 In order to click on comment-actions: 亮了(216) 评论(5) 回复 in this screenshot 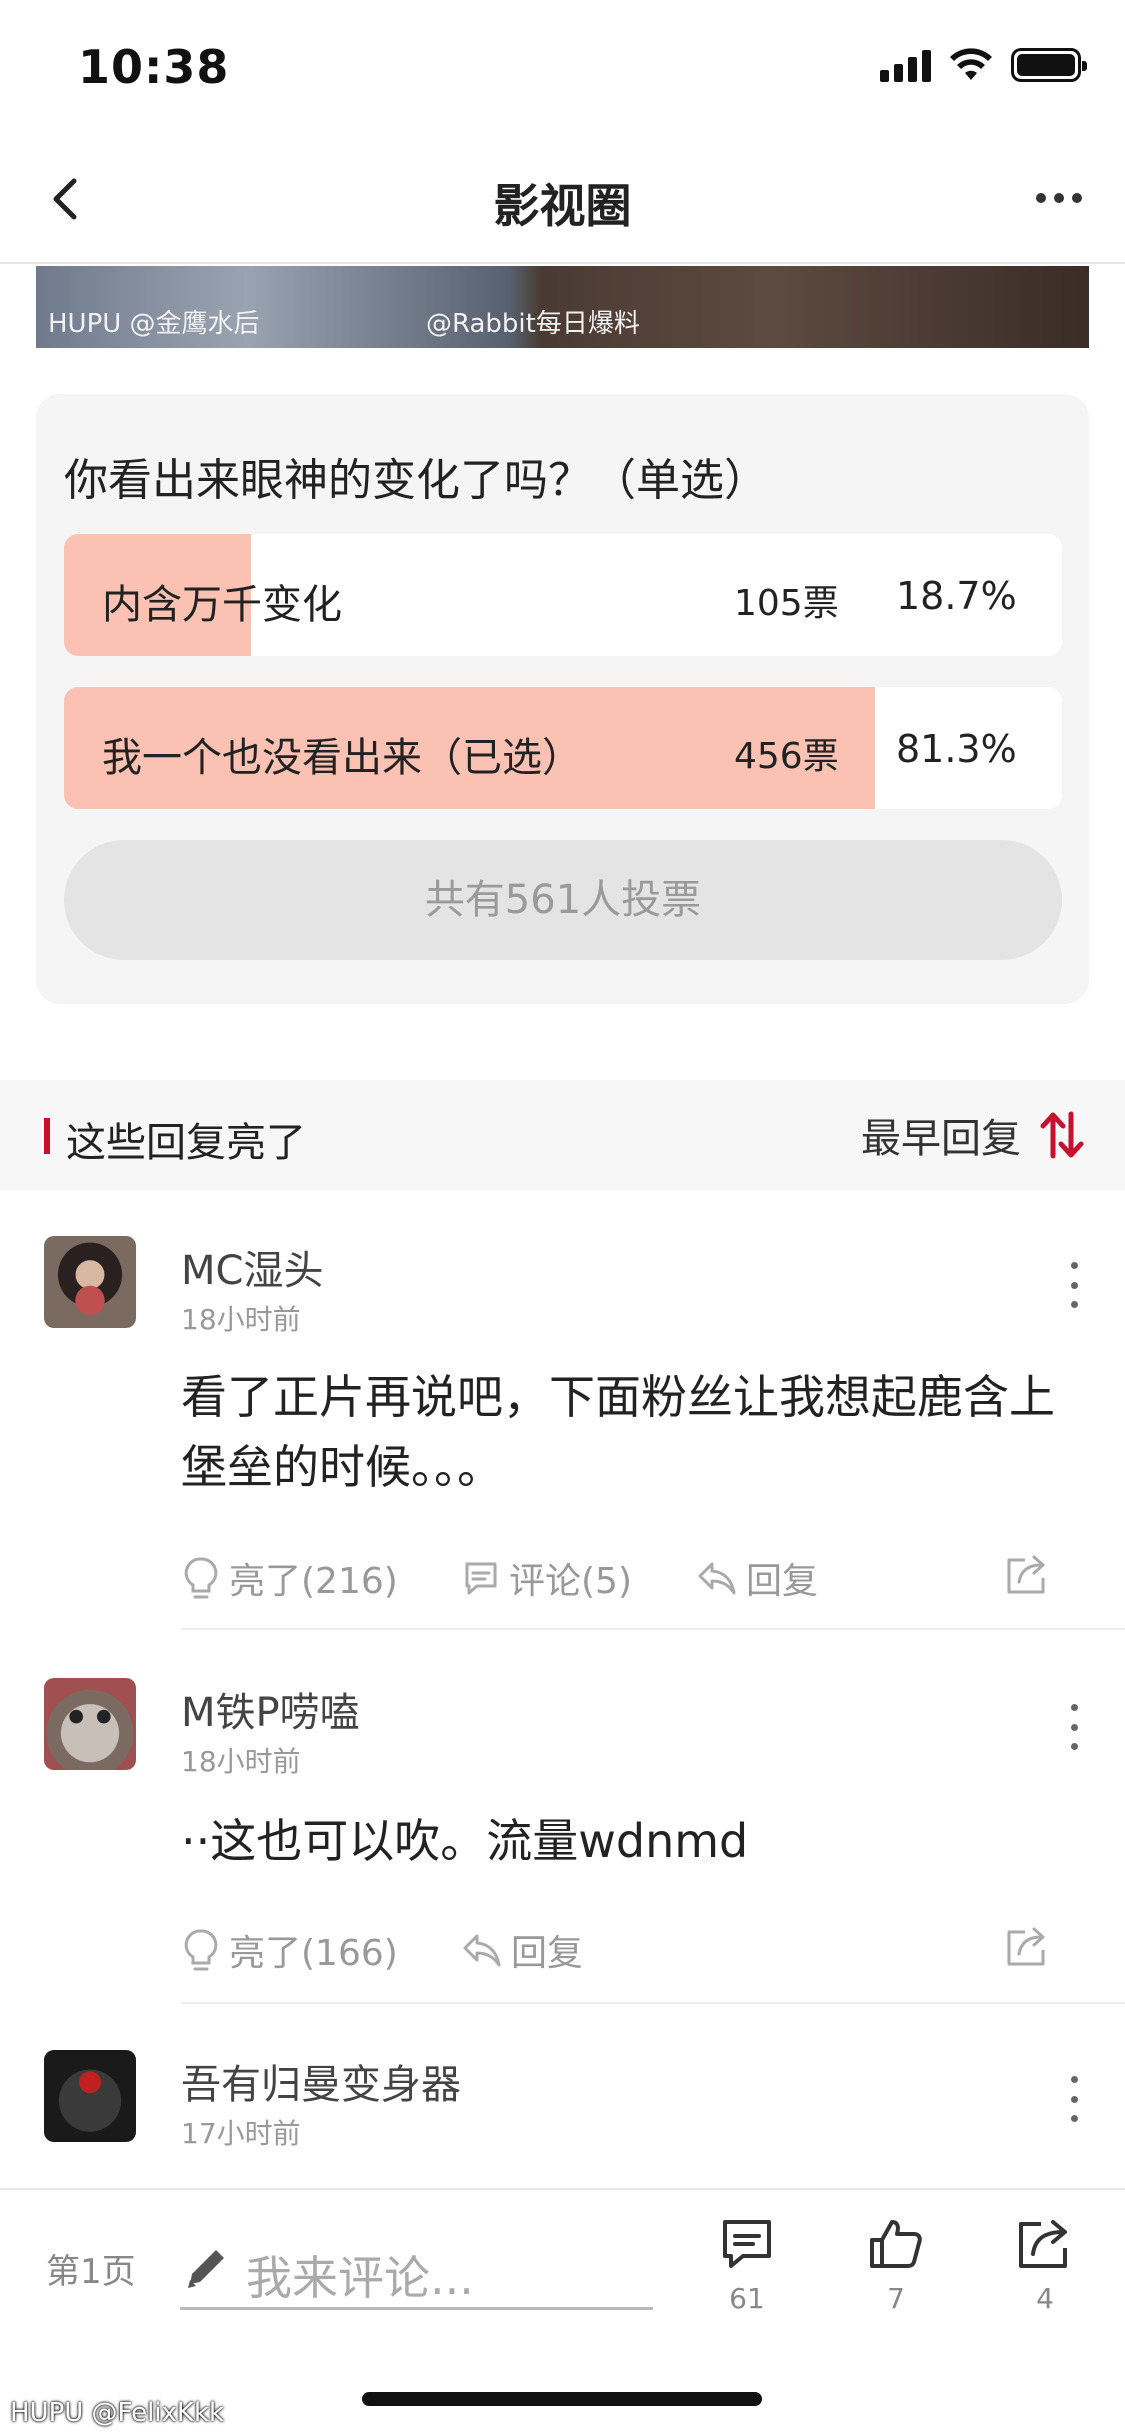, I will do `click(636, 1582)`.